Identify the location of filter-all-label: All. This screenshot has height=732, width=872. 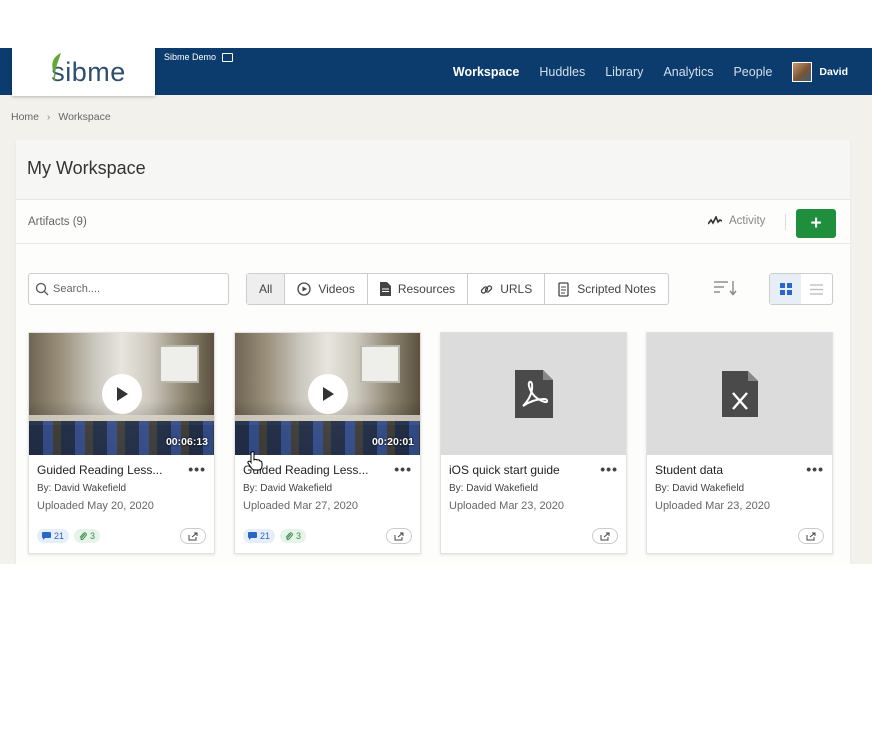
(266, 289).